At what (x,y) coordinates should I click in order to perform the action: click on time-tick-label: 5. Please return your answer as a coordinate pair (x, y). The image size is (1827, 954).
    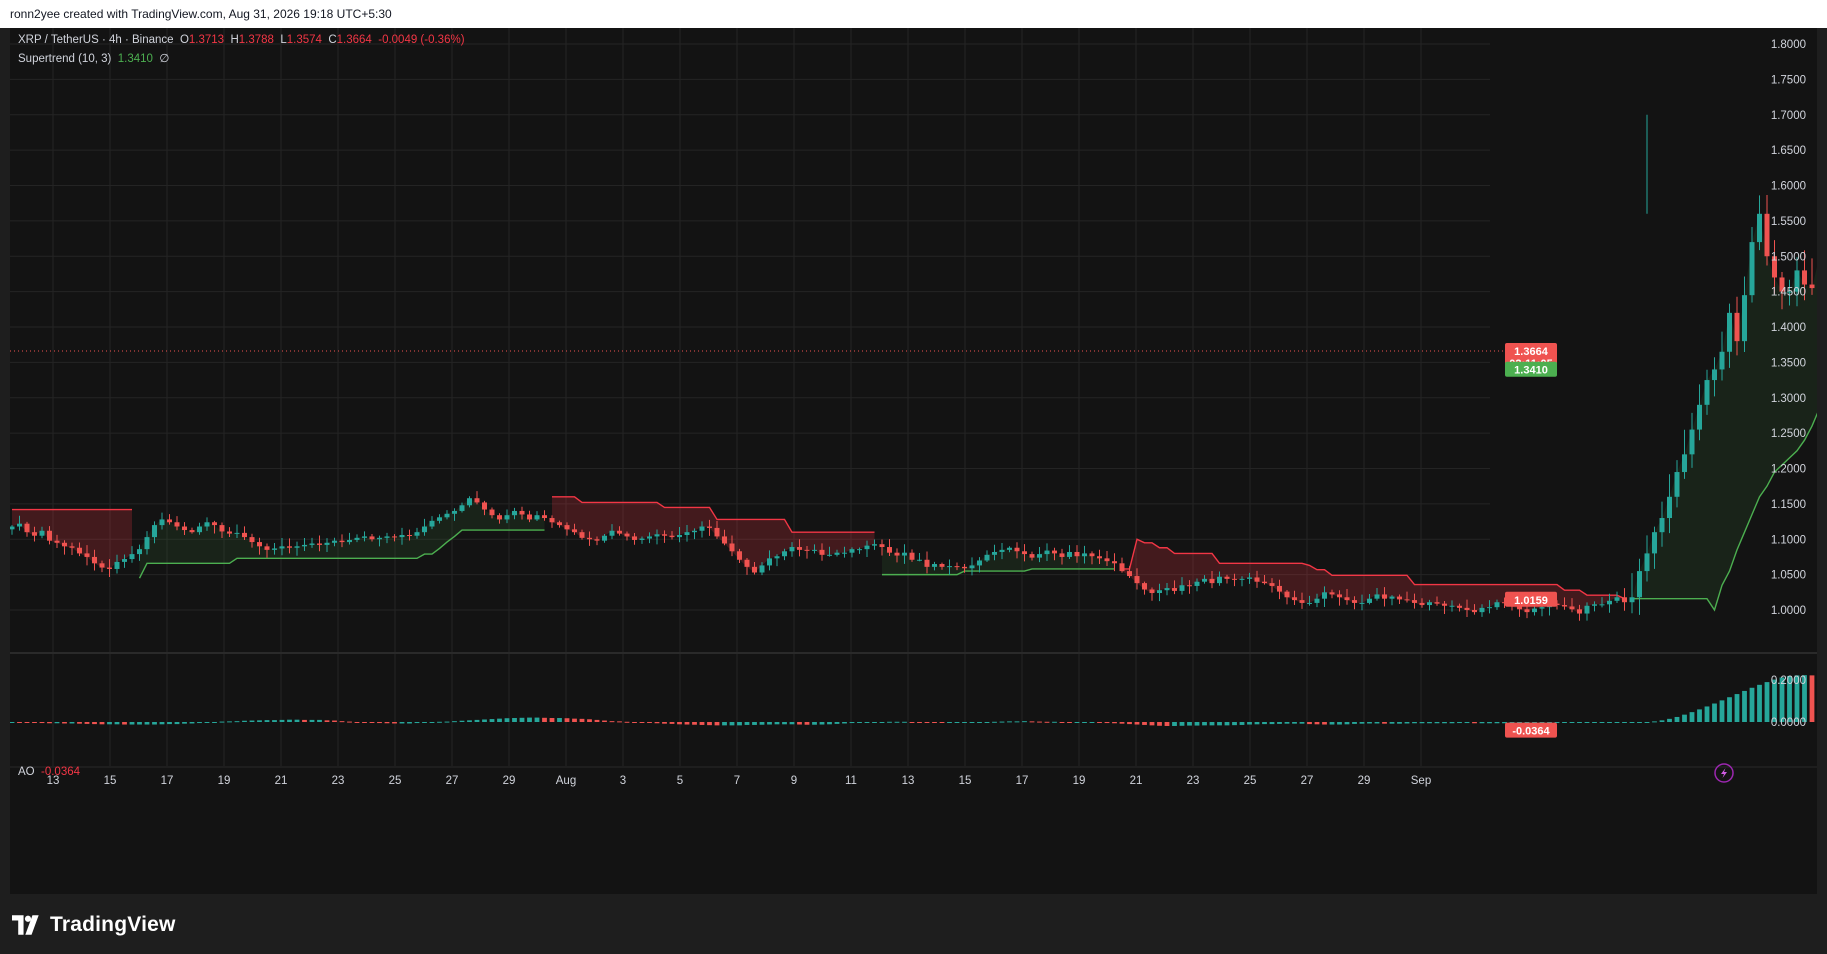
    Looking at the image, I should click on (680, 781).